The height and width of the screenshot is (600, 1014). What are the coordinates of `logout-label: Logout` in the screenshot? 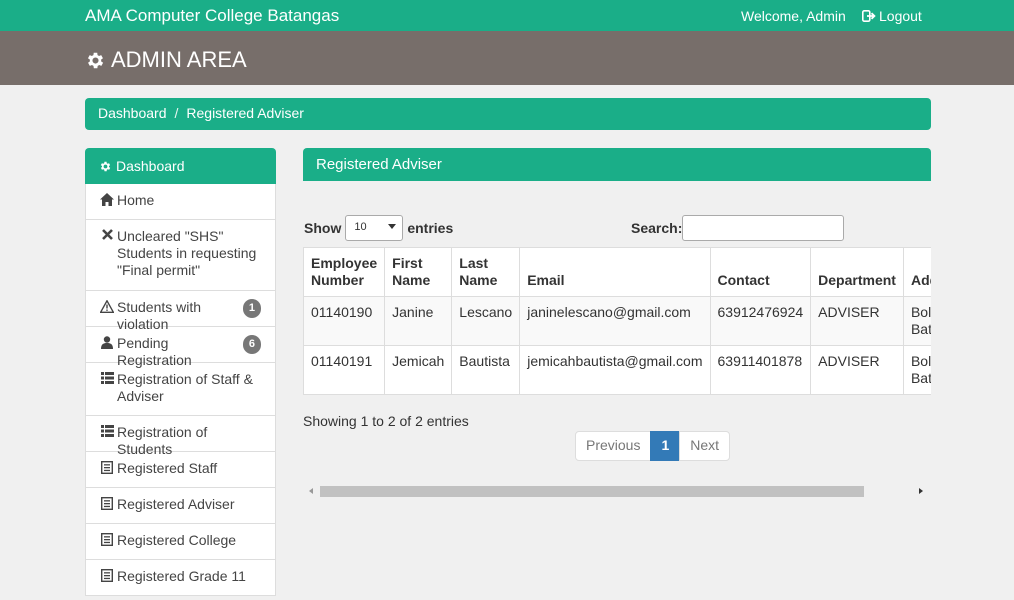 It's located at (900, 16).